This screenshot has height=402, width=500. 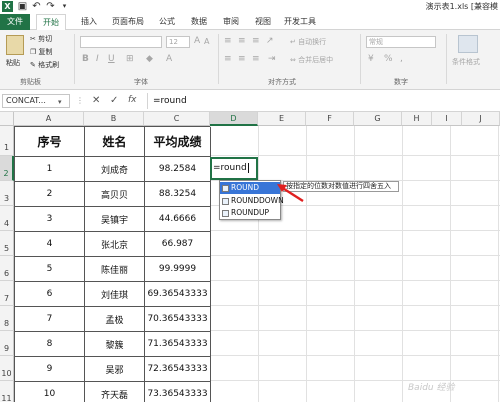 I want to click on row-header-7: 7, so click(x=7, y=293).